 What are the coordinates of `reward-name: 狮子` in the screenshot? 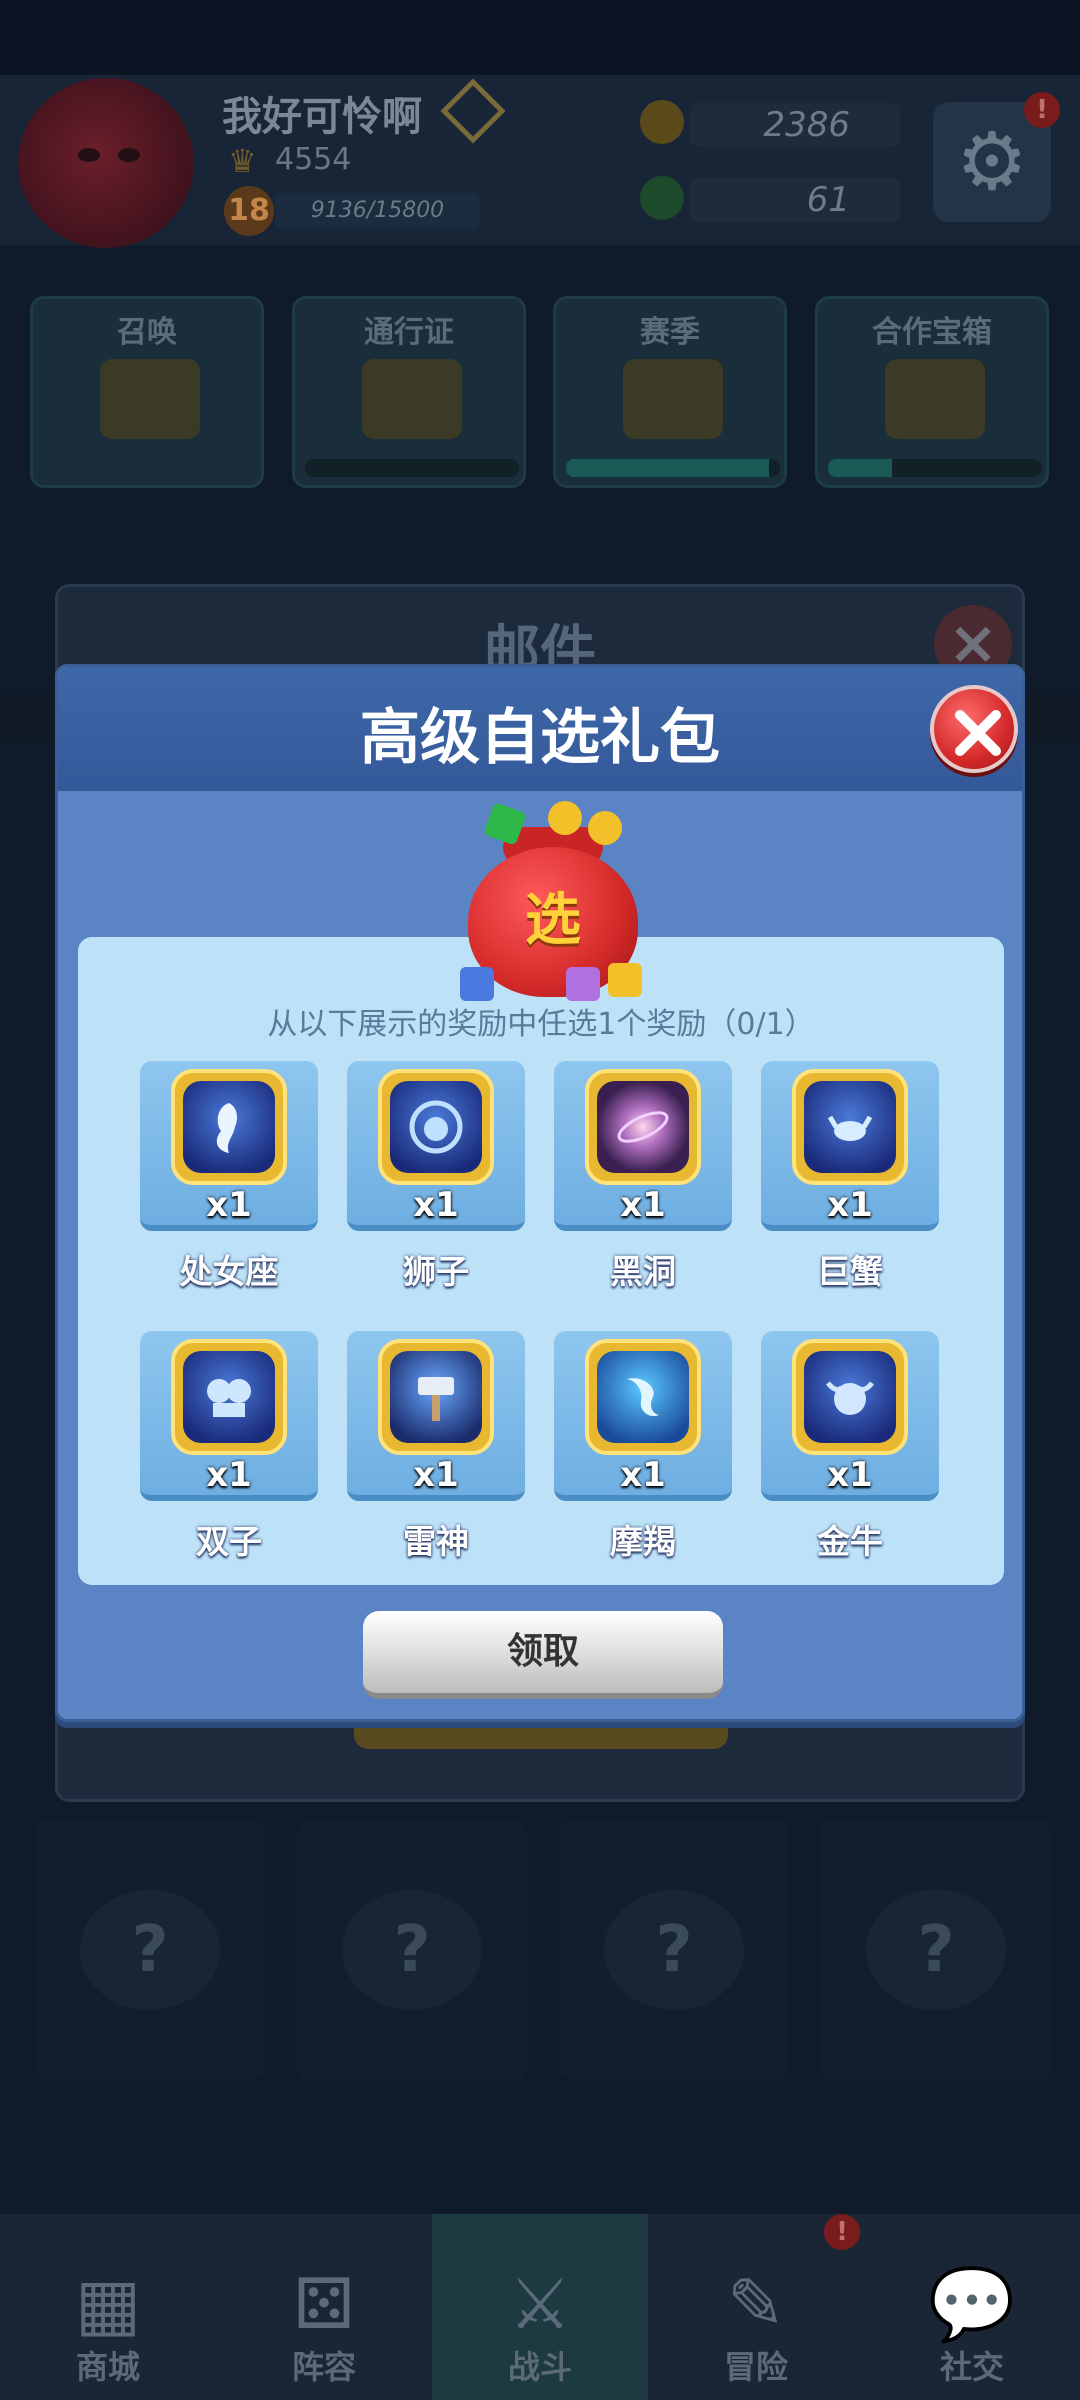 It's located at (436, 1271).